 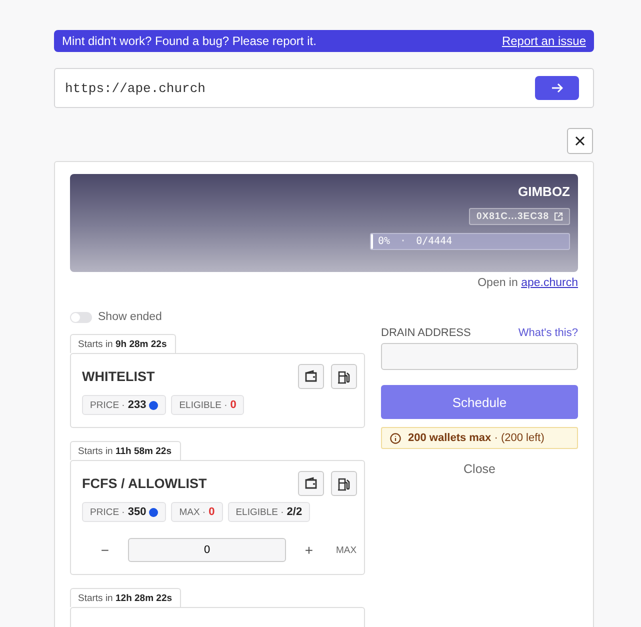 I want to click on decrease-button: −, so click(x=105, y=550).